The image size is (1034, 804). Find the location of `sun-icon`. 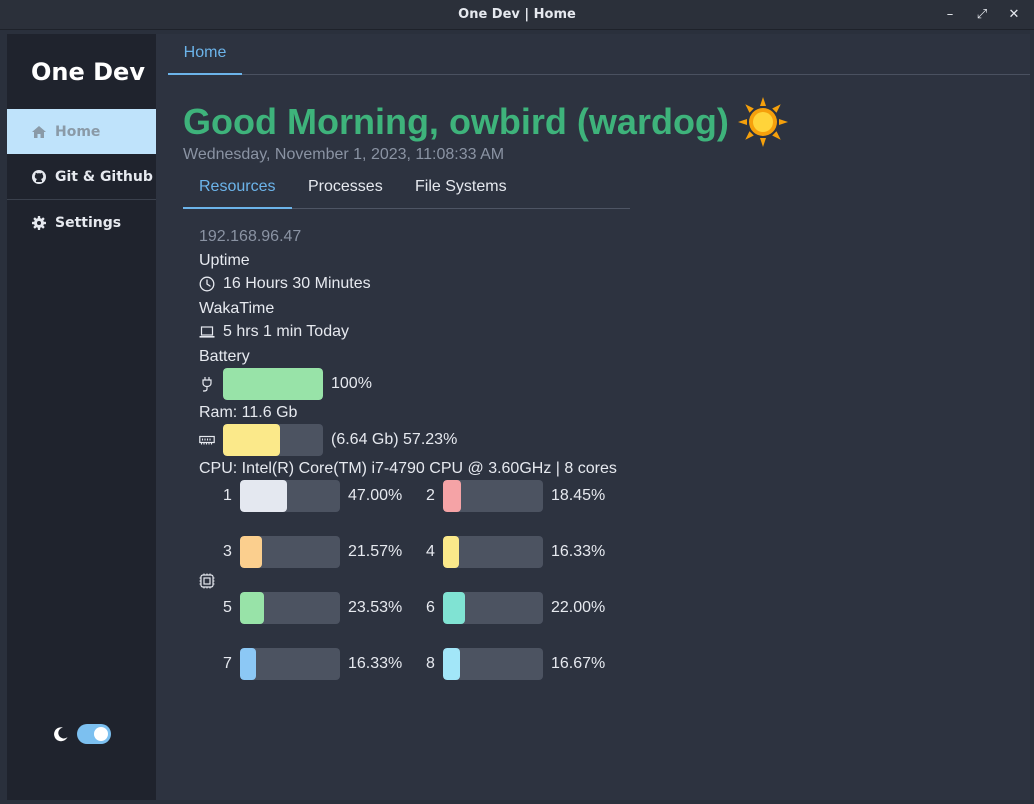

sun-icon is located at coordinates (762, 122).